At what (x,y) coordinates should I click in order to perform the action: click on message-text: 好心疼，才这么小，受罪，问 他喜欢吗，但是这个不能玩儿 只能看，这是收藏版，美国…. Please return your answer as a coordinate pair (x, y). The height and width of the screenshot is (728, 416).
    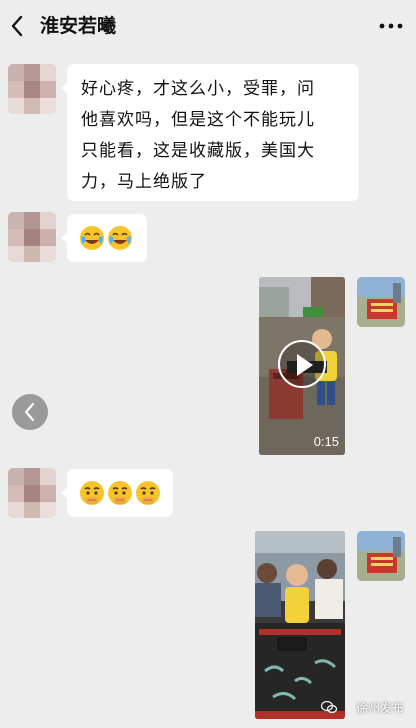
    Looking at the image, I should click on (198, 135).